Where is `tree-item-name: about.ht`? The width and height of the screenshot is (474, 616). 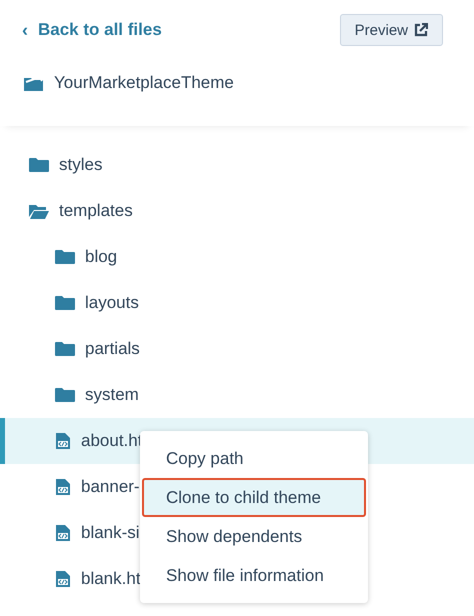
tree-item-name: about.ht is located at coordinates (111, 441).